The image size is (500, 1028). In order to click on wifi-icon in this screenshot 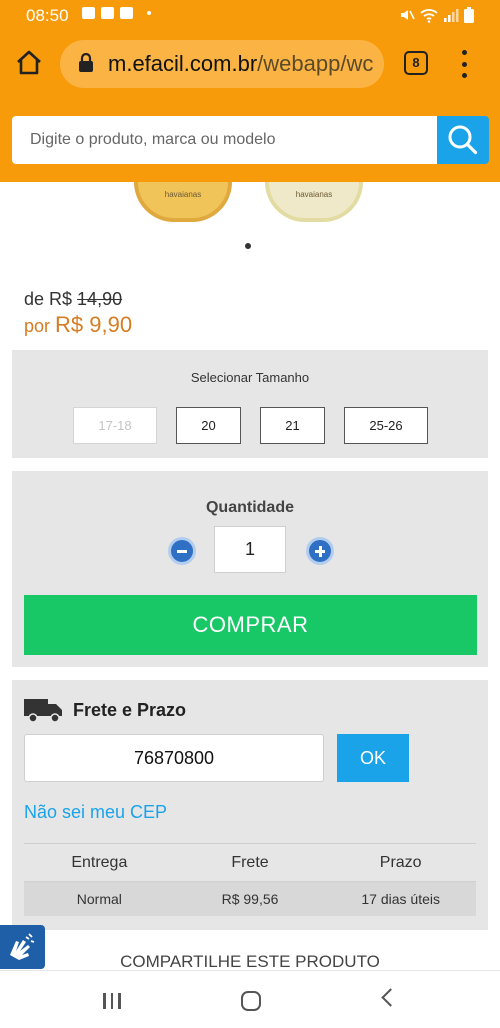, I will do `click(429, 16)`.